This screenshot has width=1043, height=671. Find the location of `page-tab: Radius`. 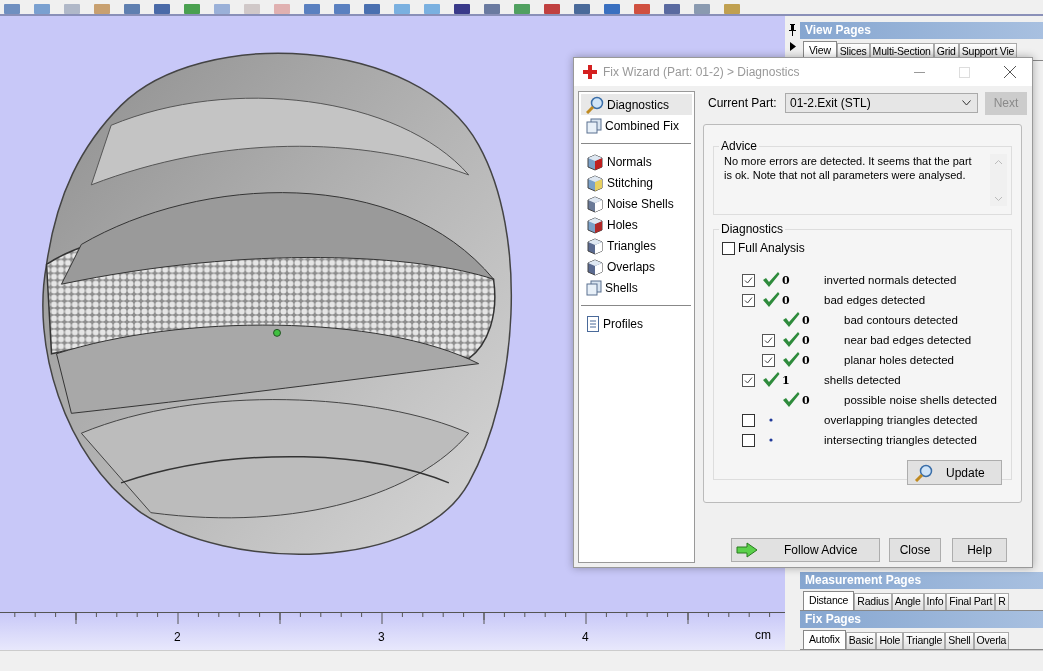

page-tab: Radius is located at coordinates (873, 601).